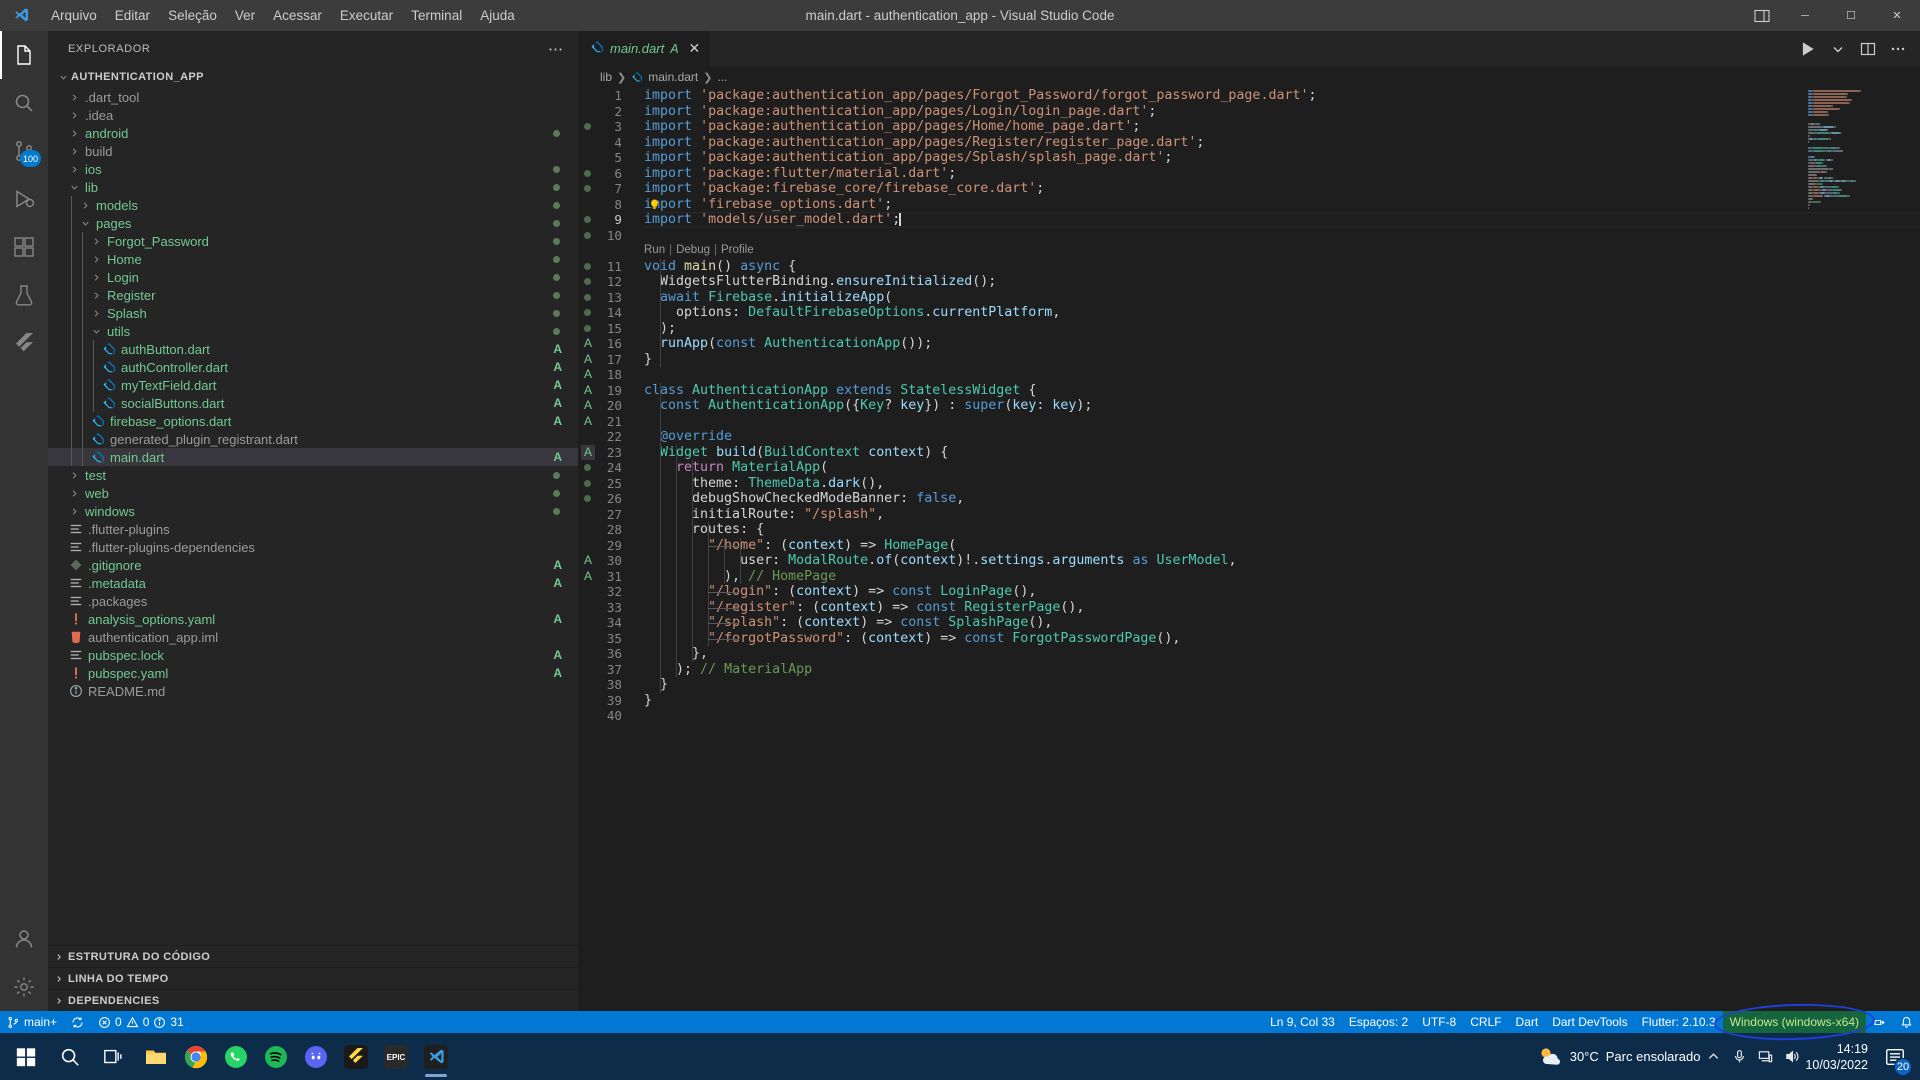 The image size is (1920, 1080). What do you see at coordinates (313, 547) in the screenshot?
I see `tree-file-flutter-plugins-dependencies: .flutter-plugins-dependencies` at bounding box center [313, 547].